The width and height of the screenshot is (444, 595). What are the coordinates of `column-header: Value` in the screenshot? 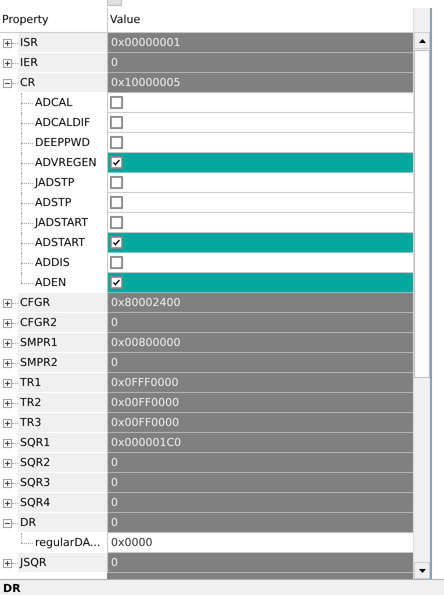 It's located at (124, 20).